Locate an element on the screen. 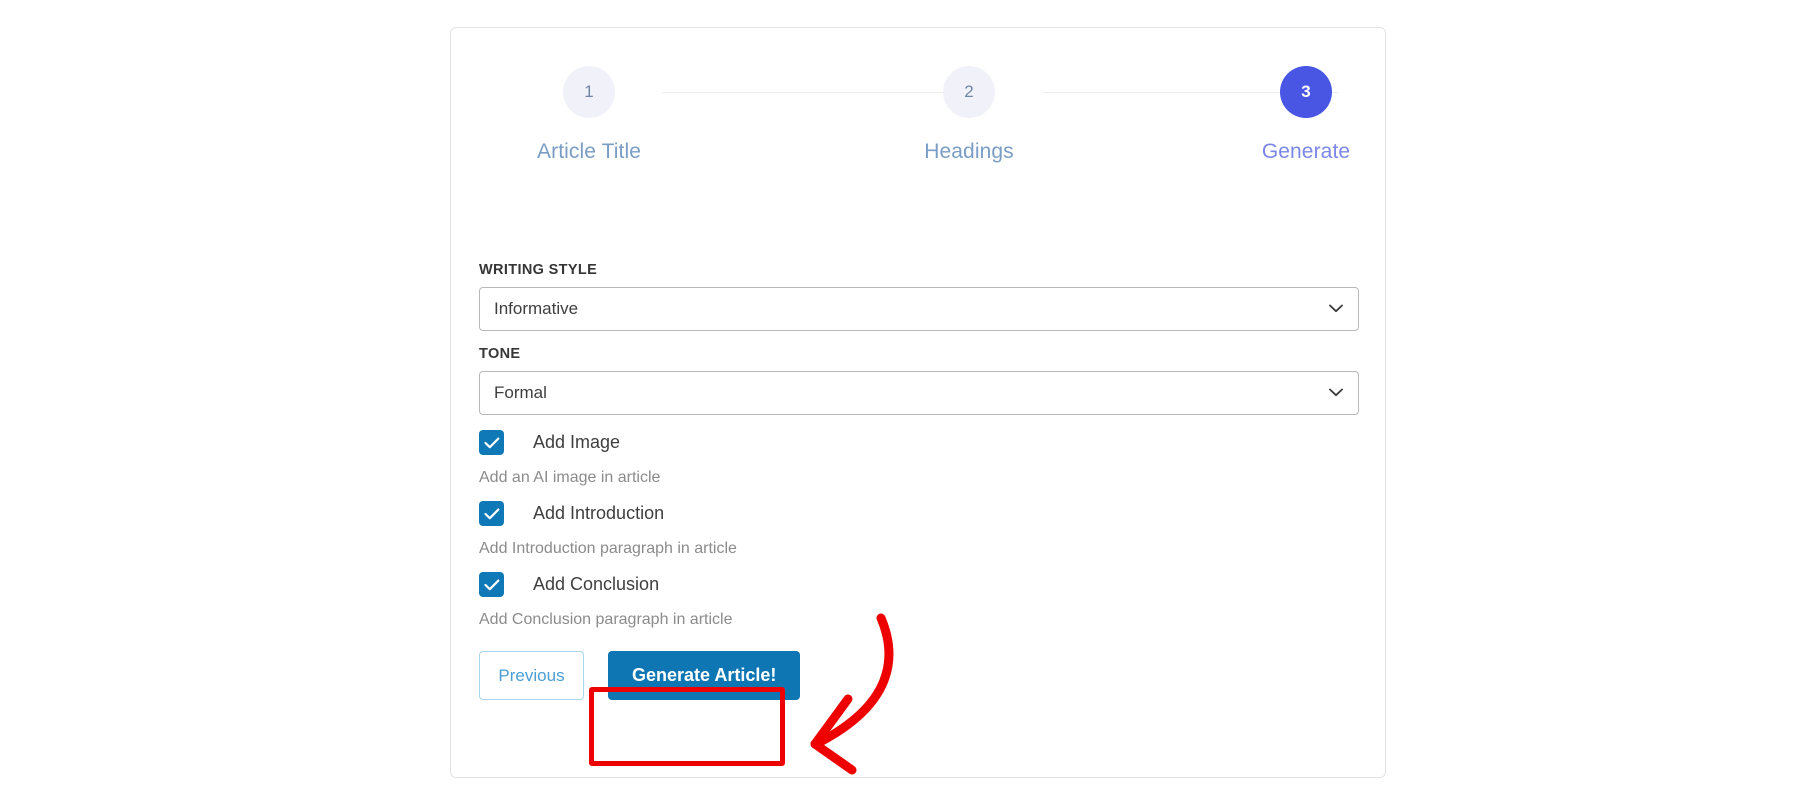 The width and height of the screenshot is (1813, 808). wizard-step-generate: 3 Generate is located at coordinates (1306, 115).